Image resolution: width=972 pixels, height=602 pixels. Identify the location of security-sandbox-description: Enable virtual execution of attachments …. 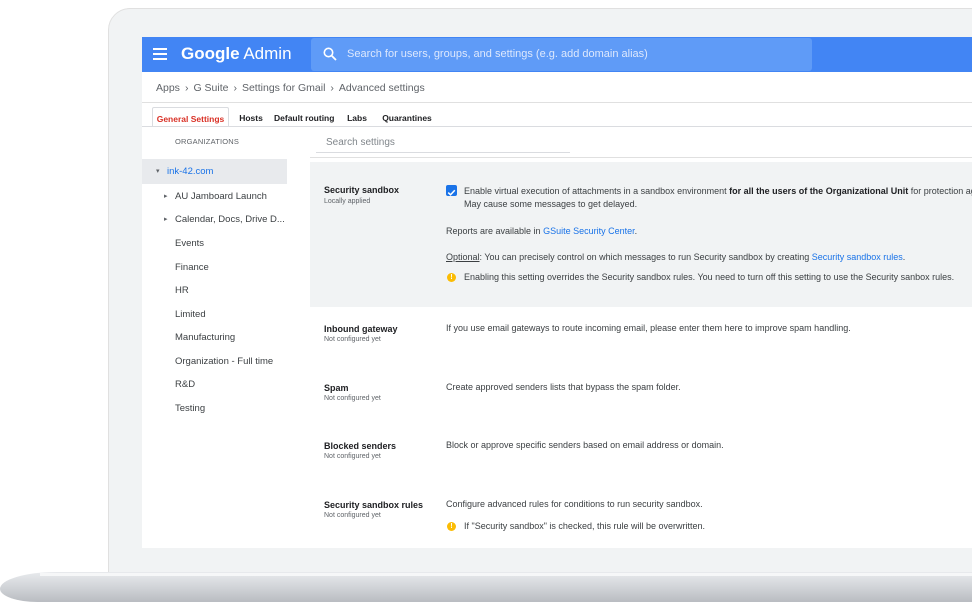
(718, 191).